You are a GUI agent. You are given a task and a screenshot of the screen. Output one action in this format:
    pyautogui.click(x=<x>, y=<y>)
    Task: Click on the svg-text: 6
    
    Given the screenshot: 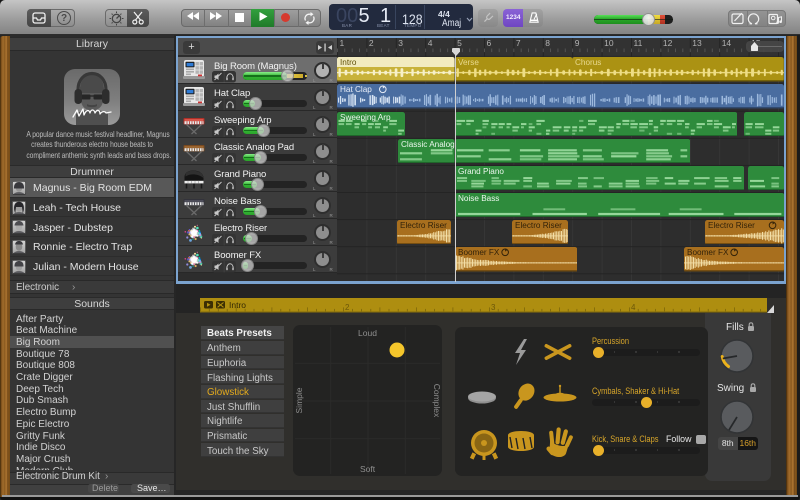 What is the action you would take?
    pyautogui.click(x=489, y=43)
    